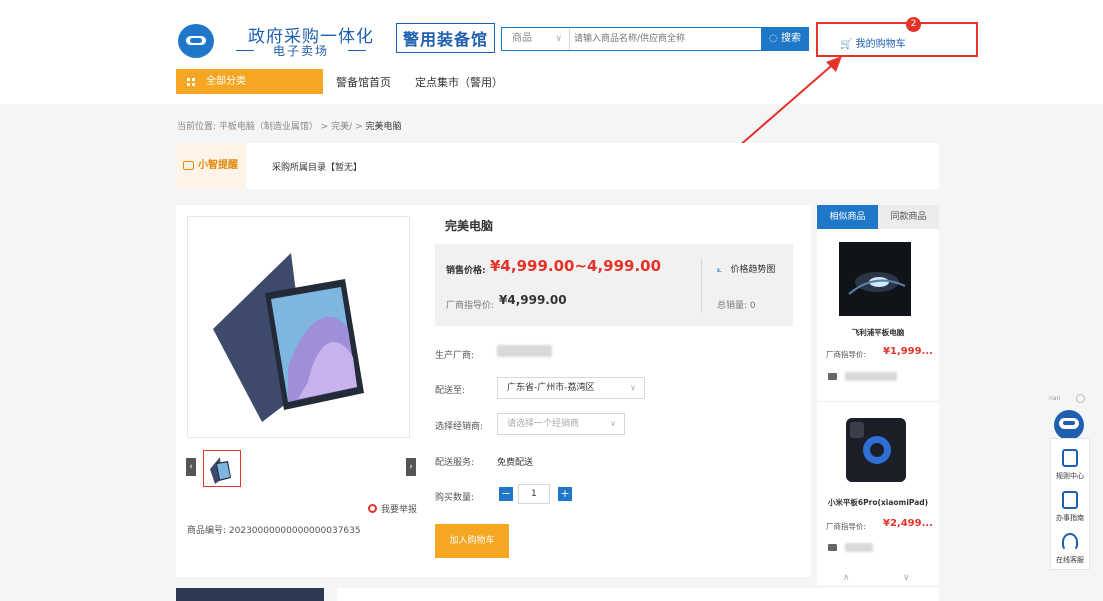  Describe the element at coordinates (746, 268) in the screenshot. I see `price-trend-link: ⟀ 价格趋势图` at that location.